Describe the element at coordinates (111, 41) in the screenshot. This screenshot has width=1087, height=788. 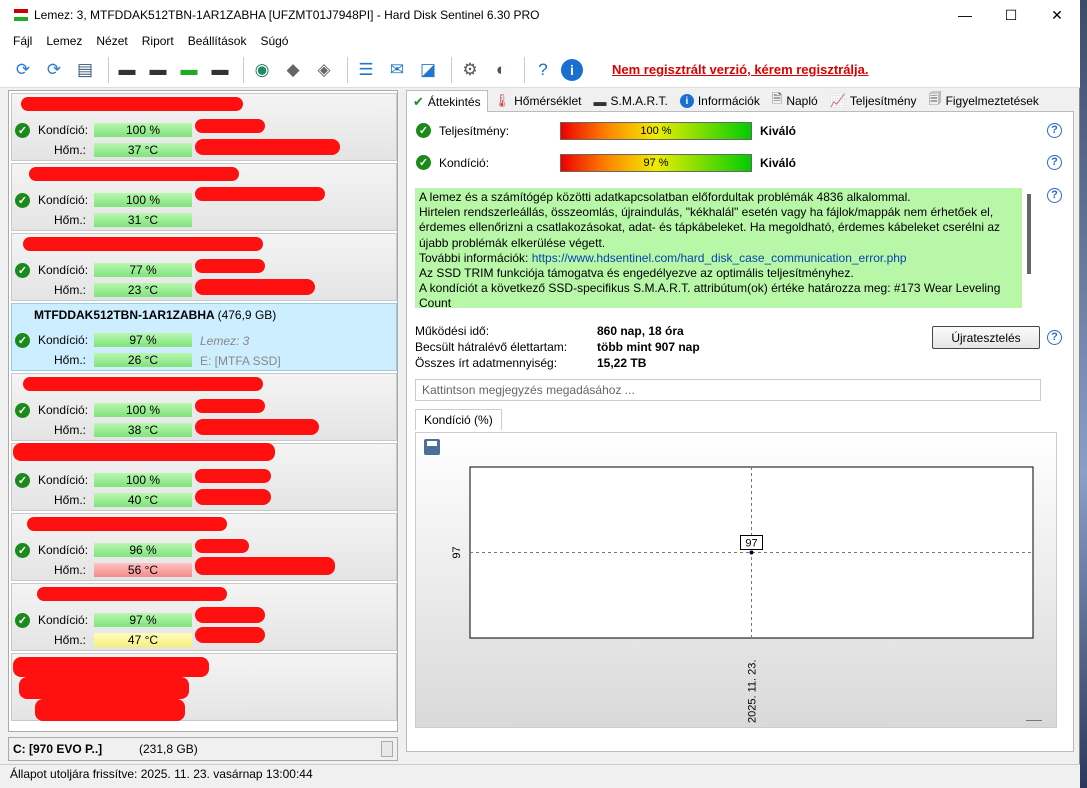
I see `menu-view: Nézet` at that location.